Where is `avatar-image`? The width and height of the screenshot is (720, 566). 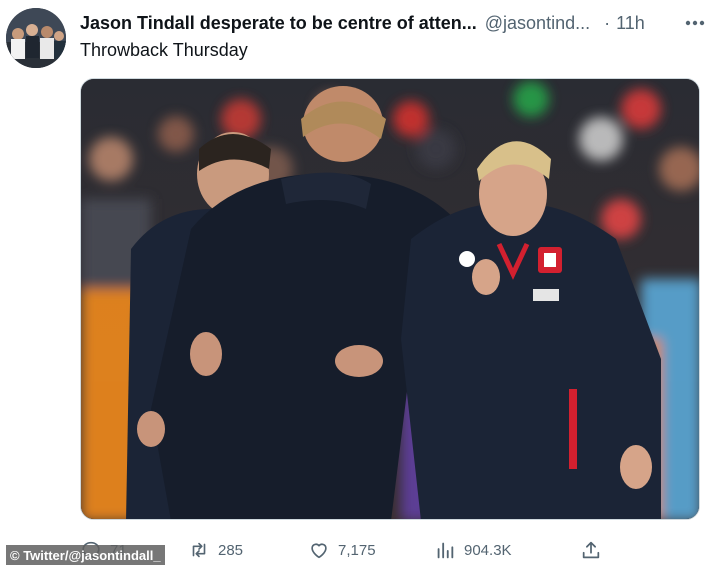 avatar-image is located at coordinates (36, 38).